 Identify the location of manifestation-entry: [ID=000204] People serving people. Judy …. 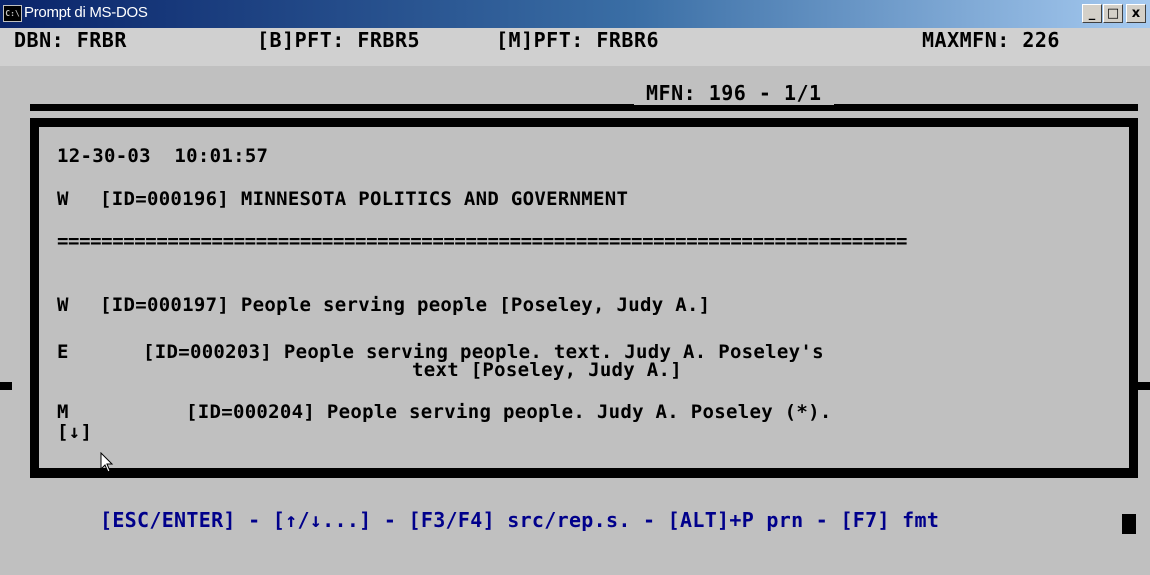
(509, 412).